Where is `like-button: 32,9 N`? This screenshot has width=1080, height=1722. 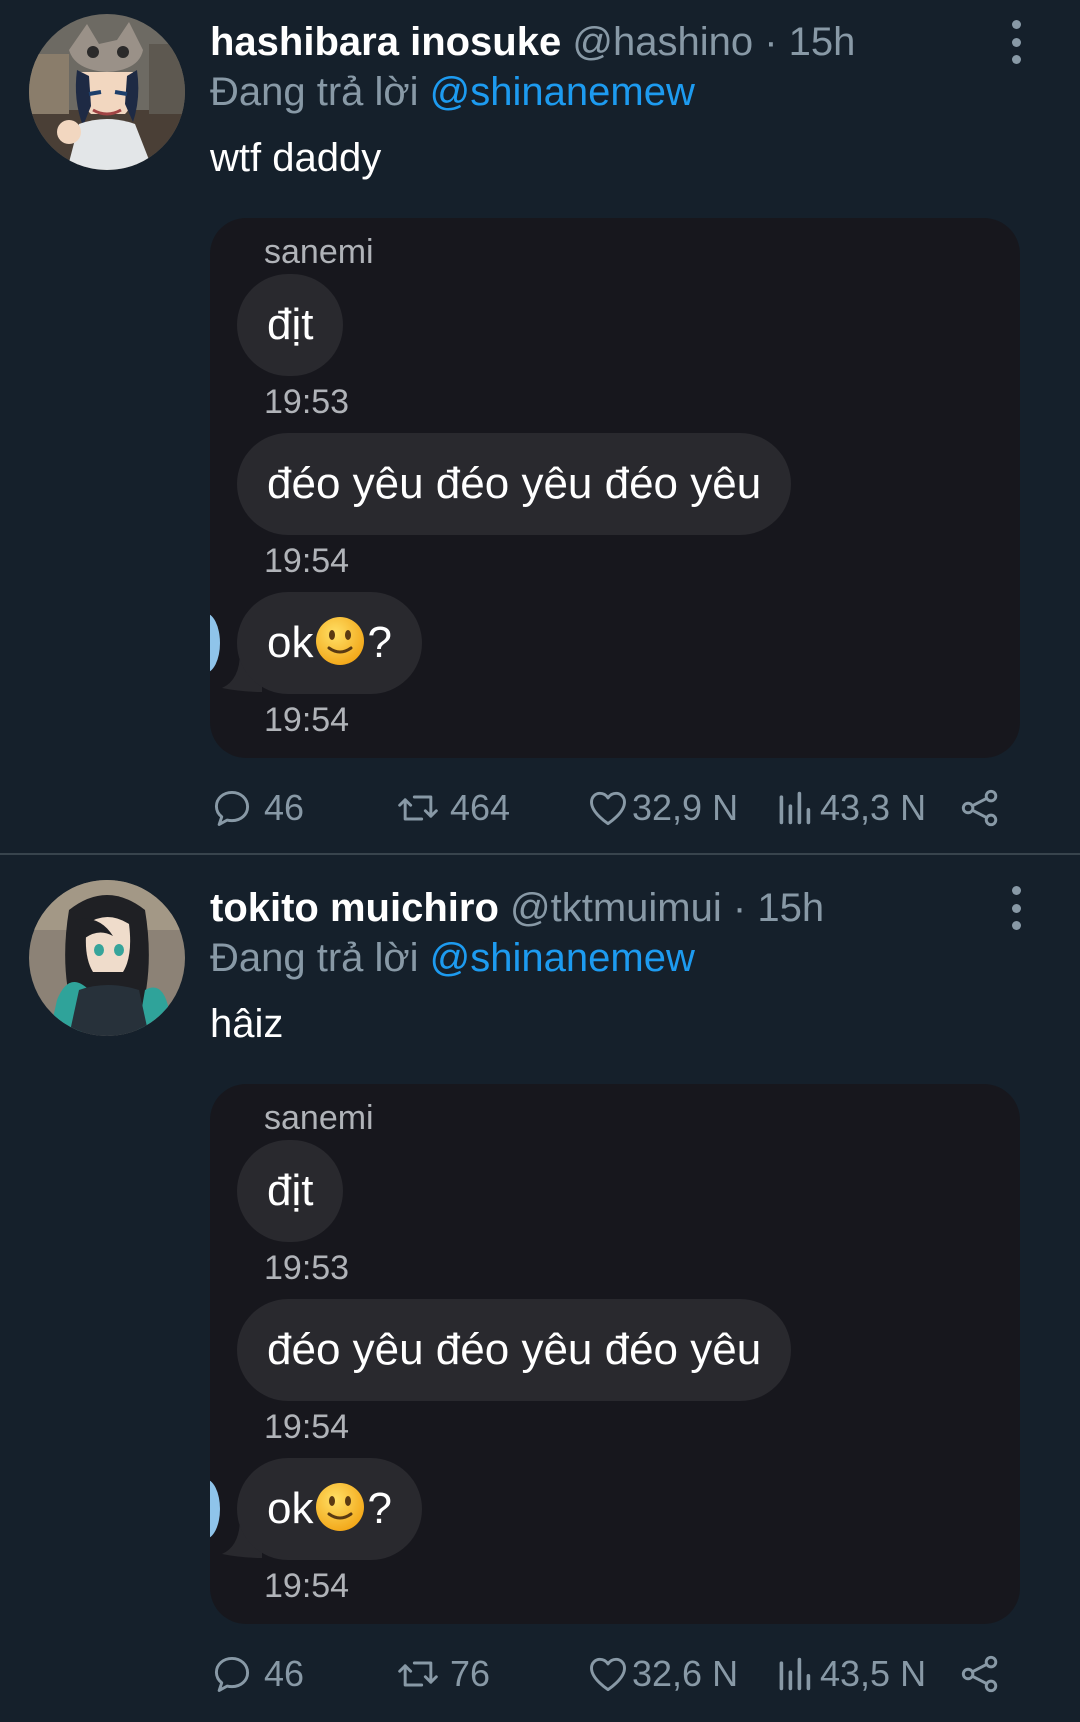
like-button: 32,9 N is located at coordinates (662, 808).